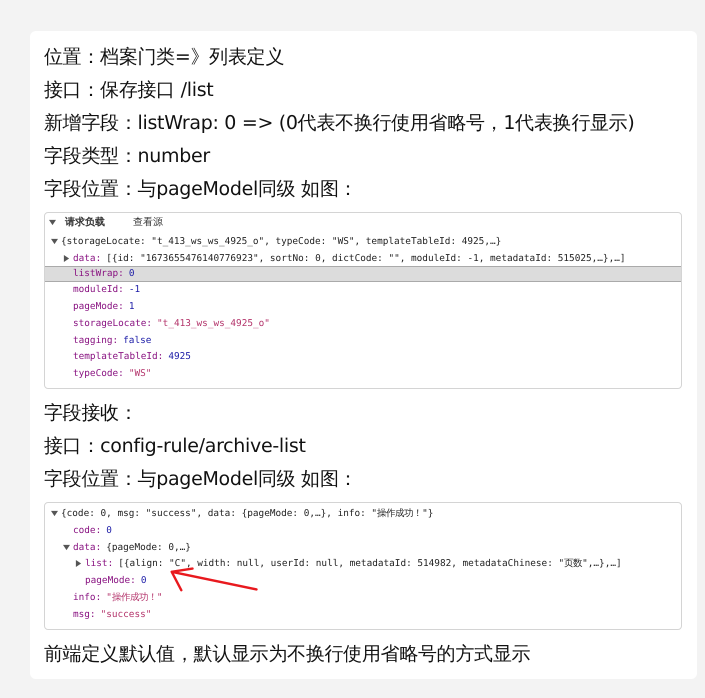  Describe the element at coordinates (363, 274) in the screenshot. I see `highlighted-tree-row: listWrap: 0` at that location.